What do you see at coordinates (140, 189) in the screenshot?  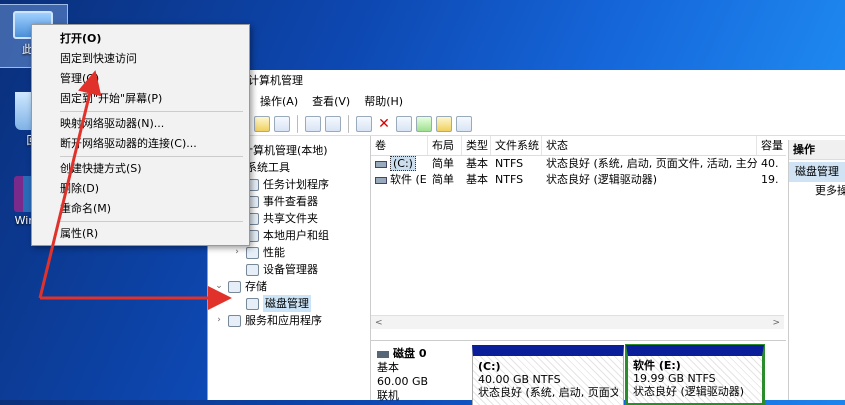 I see `menu-item-delete: 删除(D)` at bounding box center [140, 189].